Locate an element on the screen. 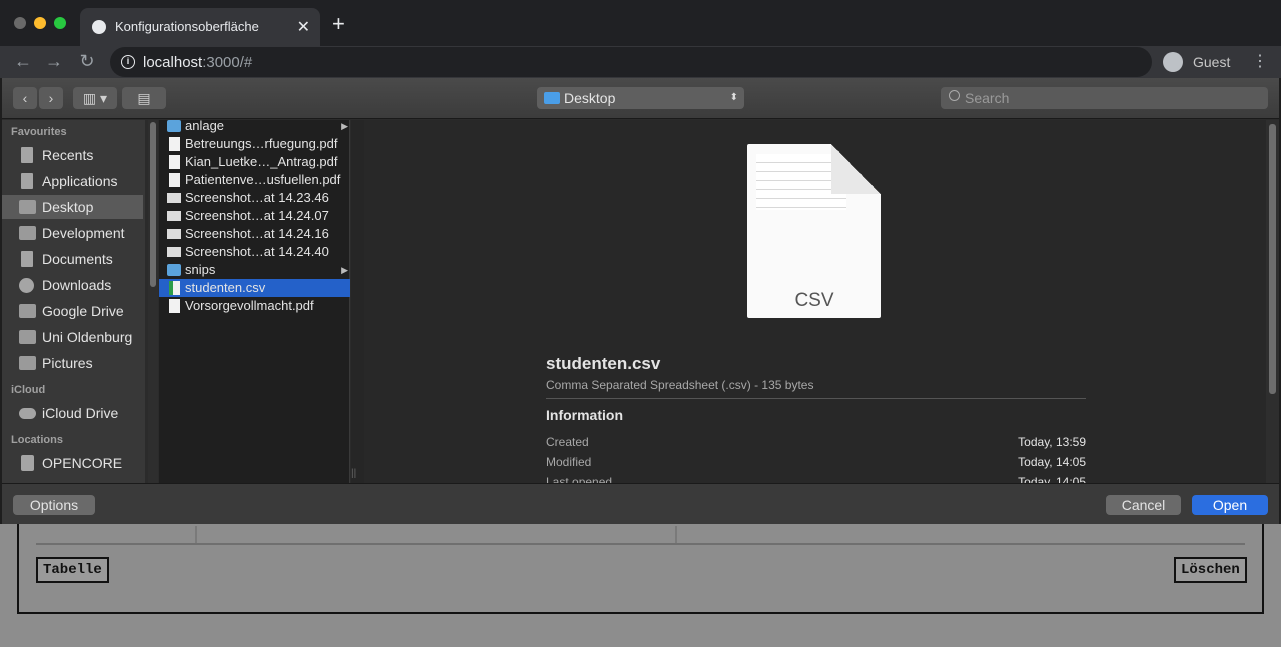 This screenshot has width=1281, height=647. sidebar-item-icloud-drive: iCloud Drive is located at coordinates (72, 413).